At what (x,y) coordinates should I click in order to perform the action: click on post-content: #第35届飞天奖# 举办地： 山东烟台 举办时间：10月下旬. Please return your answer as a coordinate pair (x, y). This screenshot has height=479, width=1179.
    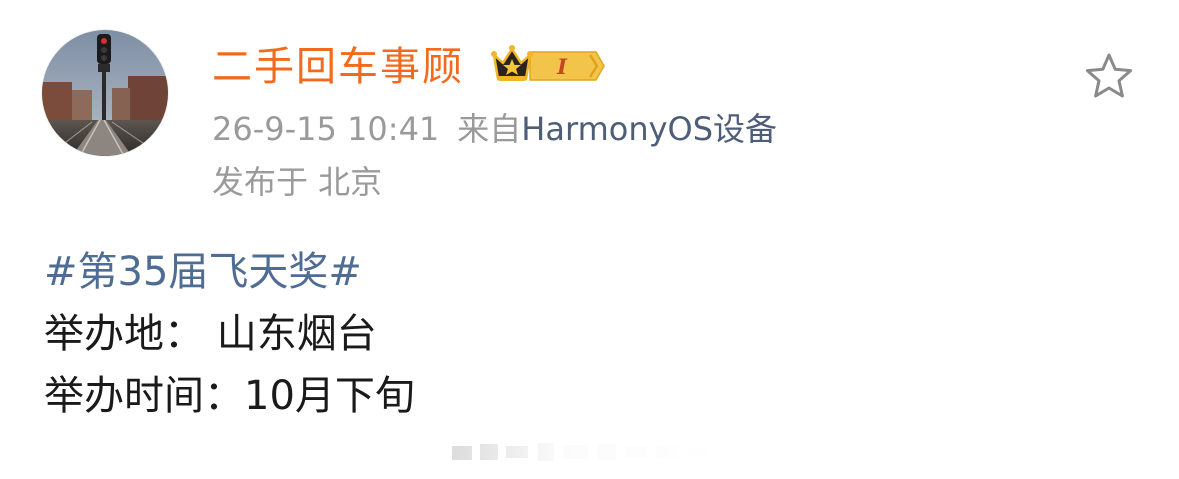
    Looking at the image, I should click on (229, 335).